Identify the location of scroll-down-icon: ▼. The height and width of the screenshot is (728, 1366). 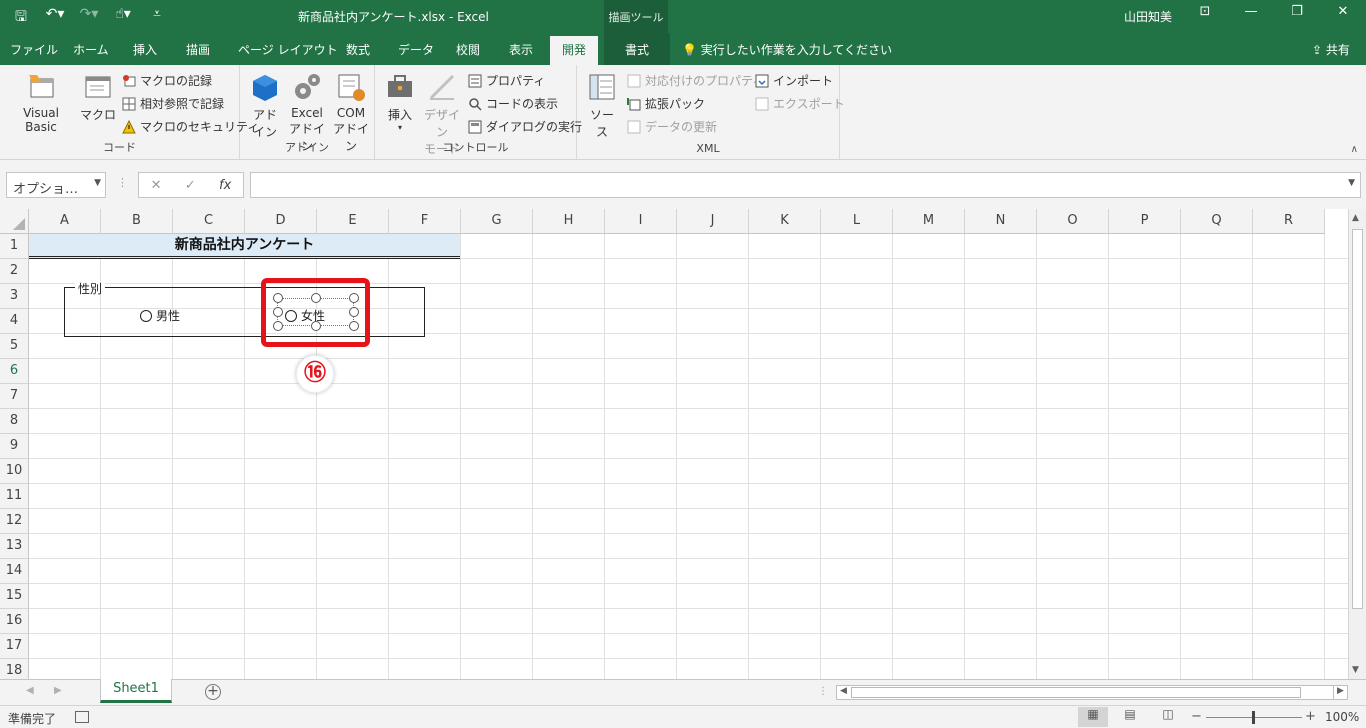
(1355, 670).